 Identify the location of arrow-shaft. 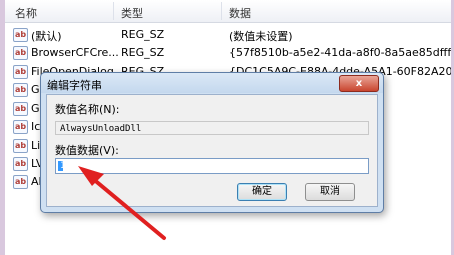
(128, 208).